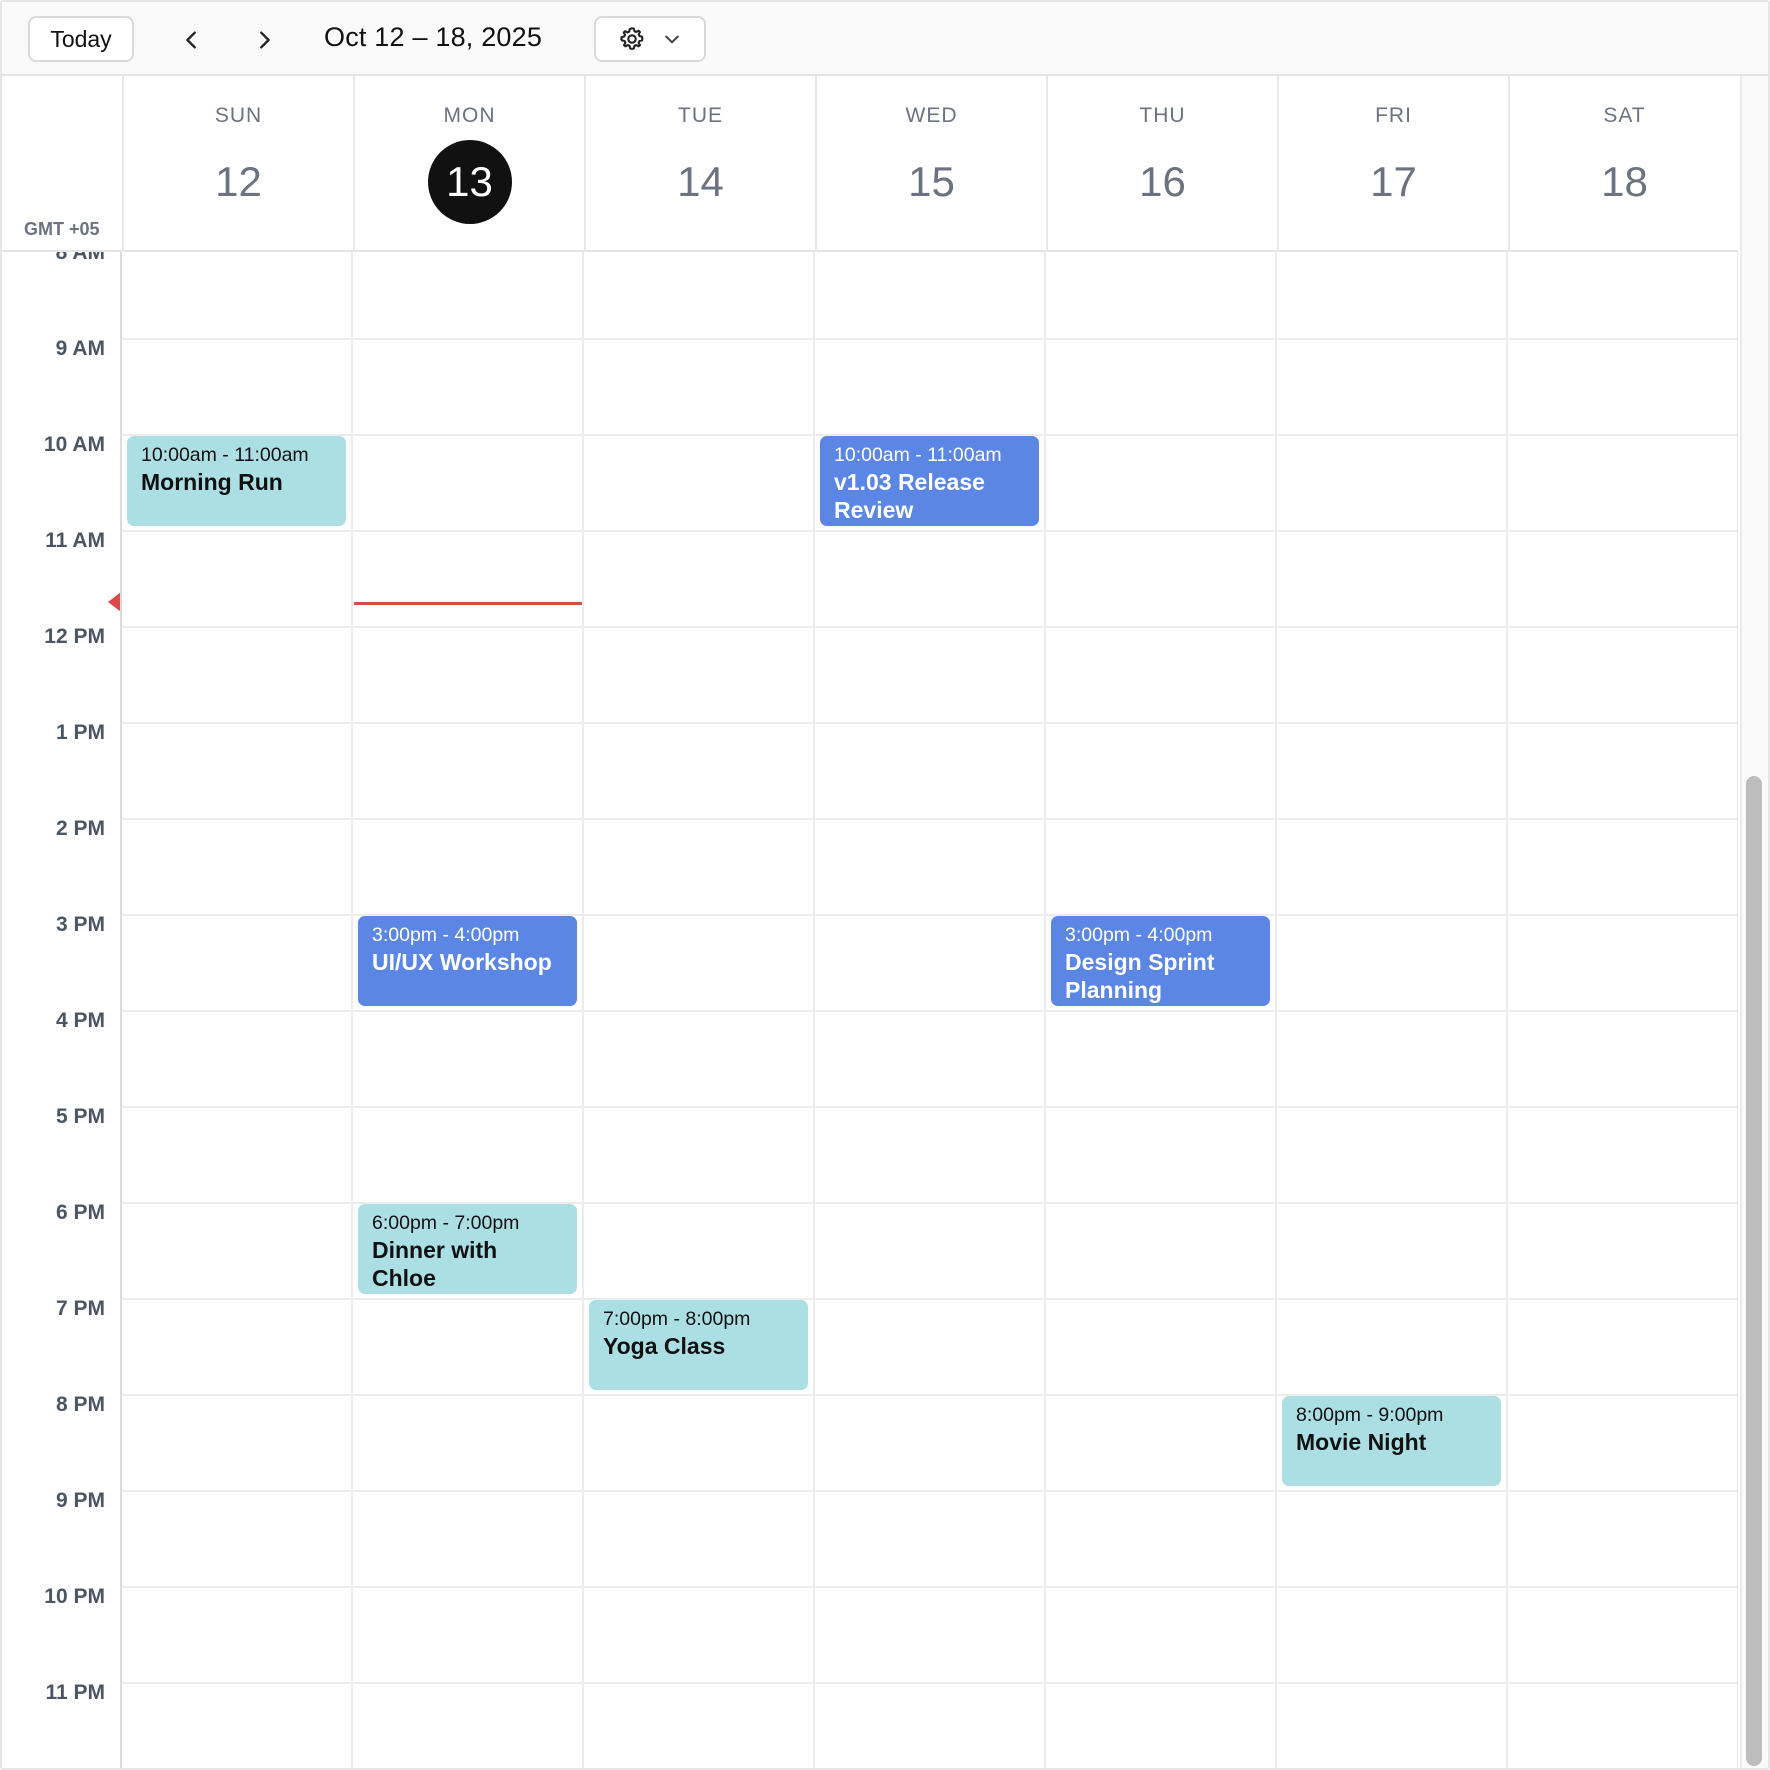  Describe the element at coordinates (664, 1346) in the screenshot. I see `event-title: Yoga Class` at that location.